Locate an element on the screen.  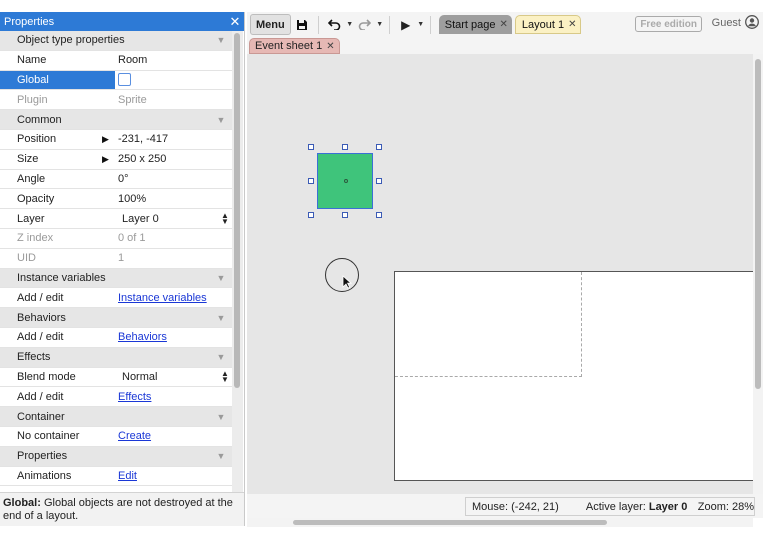
resize-handle-top-right is located at coordinates (379, 147).